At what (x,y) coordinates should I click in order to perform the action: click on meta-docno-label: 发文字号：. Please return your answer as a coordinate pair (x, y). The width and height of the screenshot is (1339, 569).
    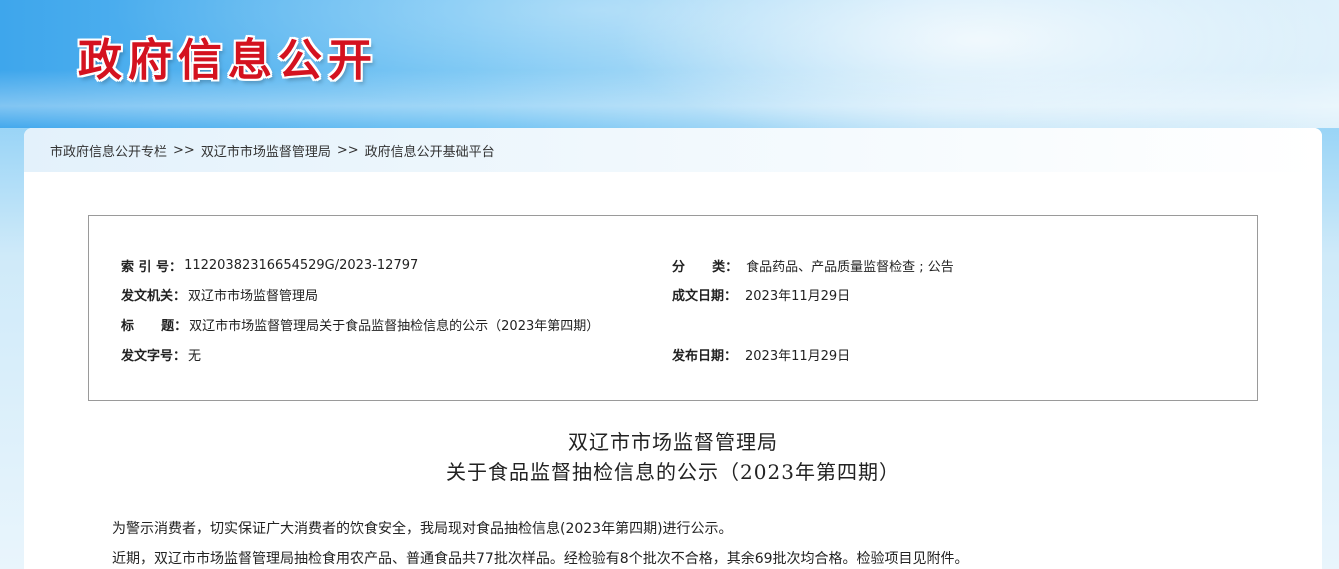
    Looking at the image, I should click on (154, 356).